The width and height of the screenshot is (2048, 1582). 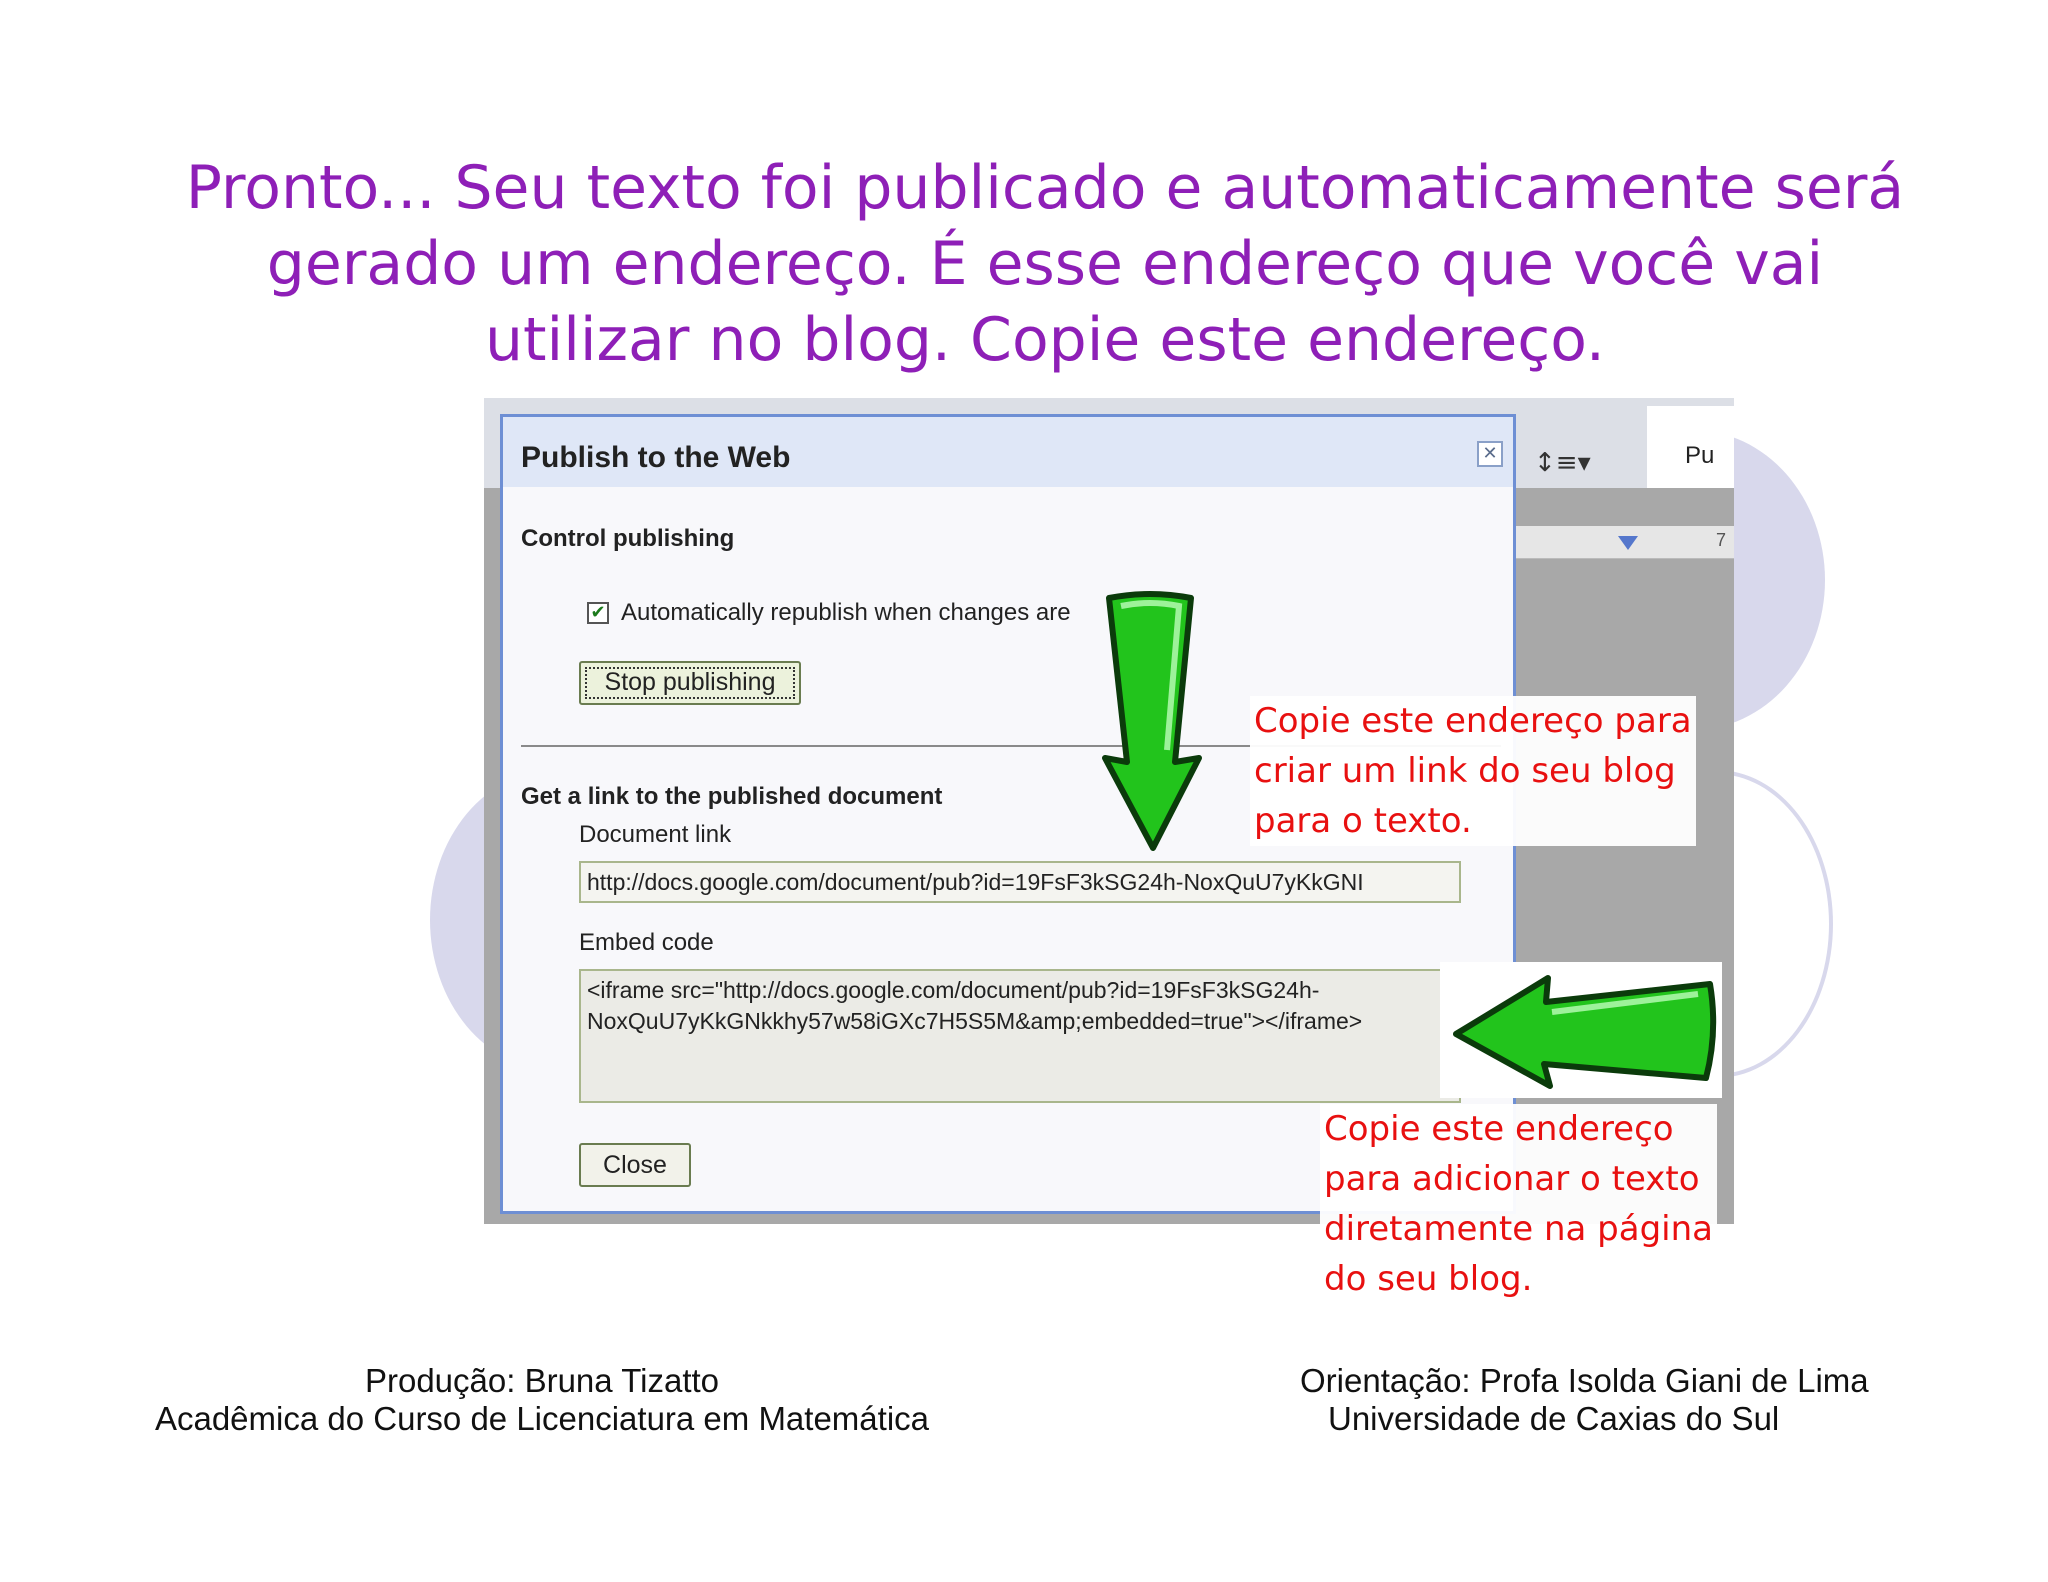 I want to click on callout-line: criar um link do seu blog, so click(x=1465, y=771).